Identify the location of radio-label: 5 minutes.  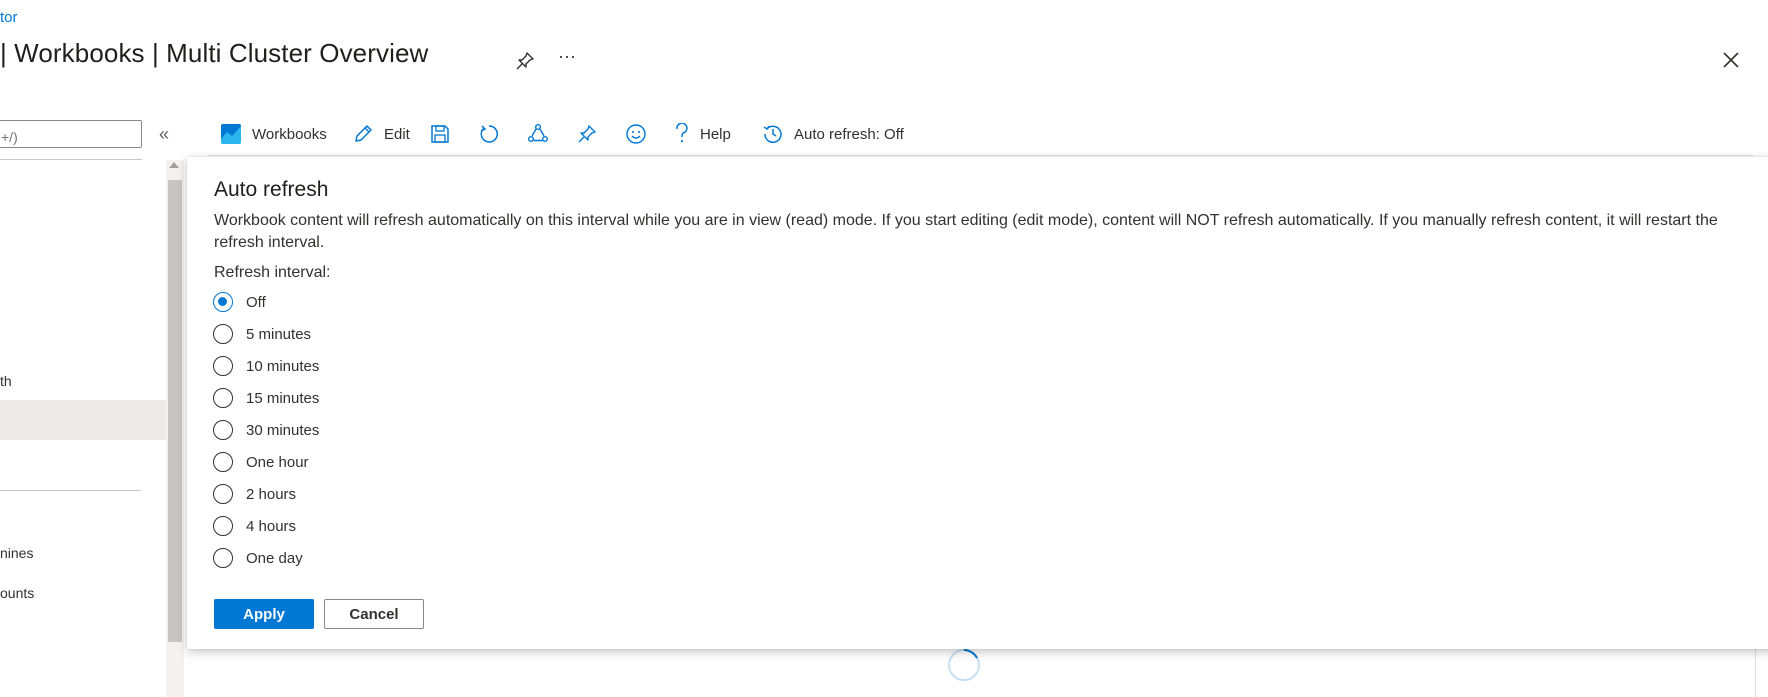
(279, 334).